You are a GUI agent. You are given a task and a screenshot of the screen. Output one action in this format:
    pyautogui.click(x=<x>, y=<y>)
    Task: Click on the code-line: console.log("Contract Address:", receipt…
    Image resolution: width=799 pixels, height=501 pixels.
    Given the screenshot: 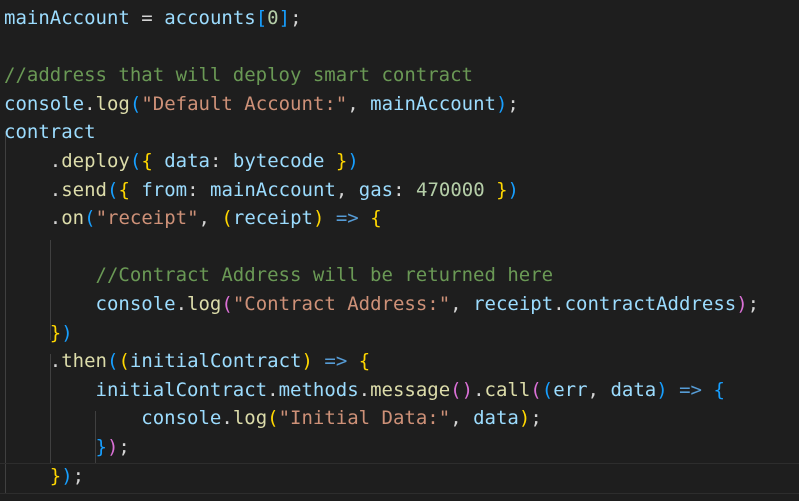 What is the action you would take?
    pyautogui.click(x=399, y=304)
    